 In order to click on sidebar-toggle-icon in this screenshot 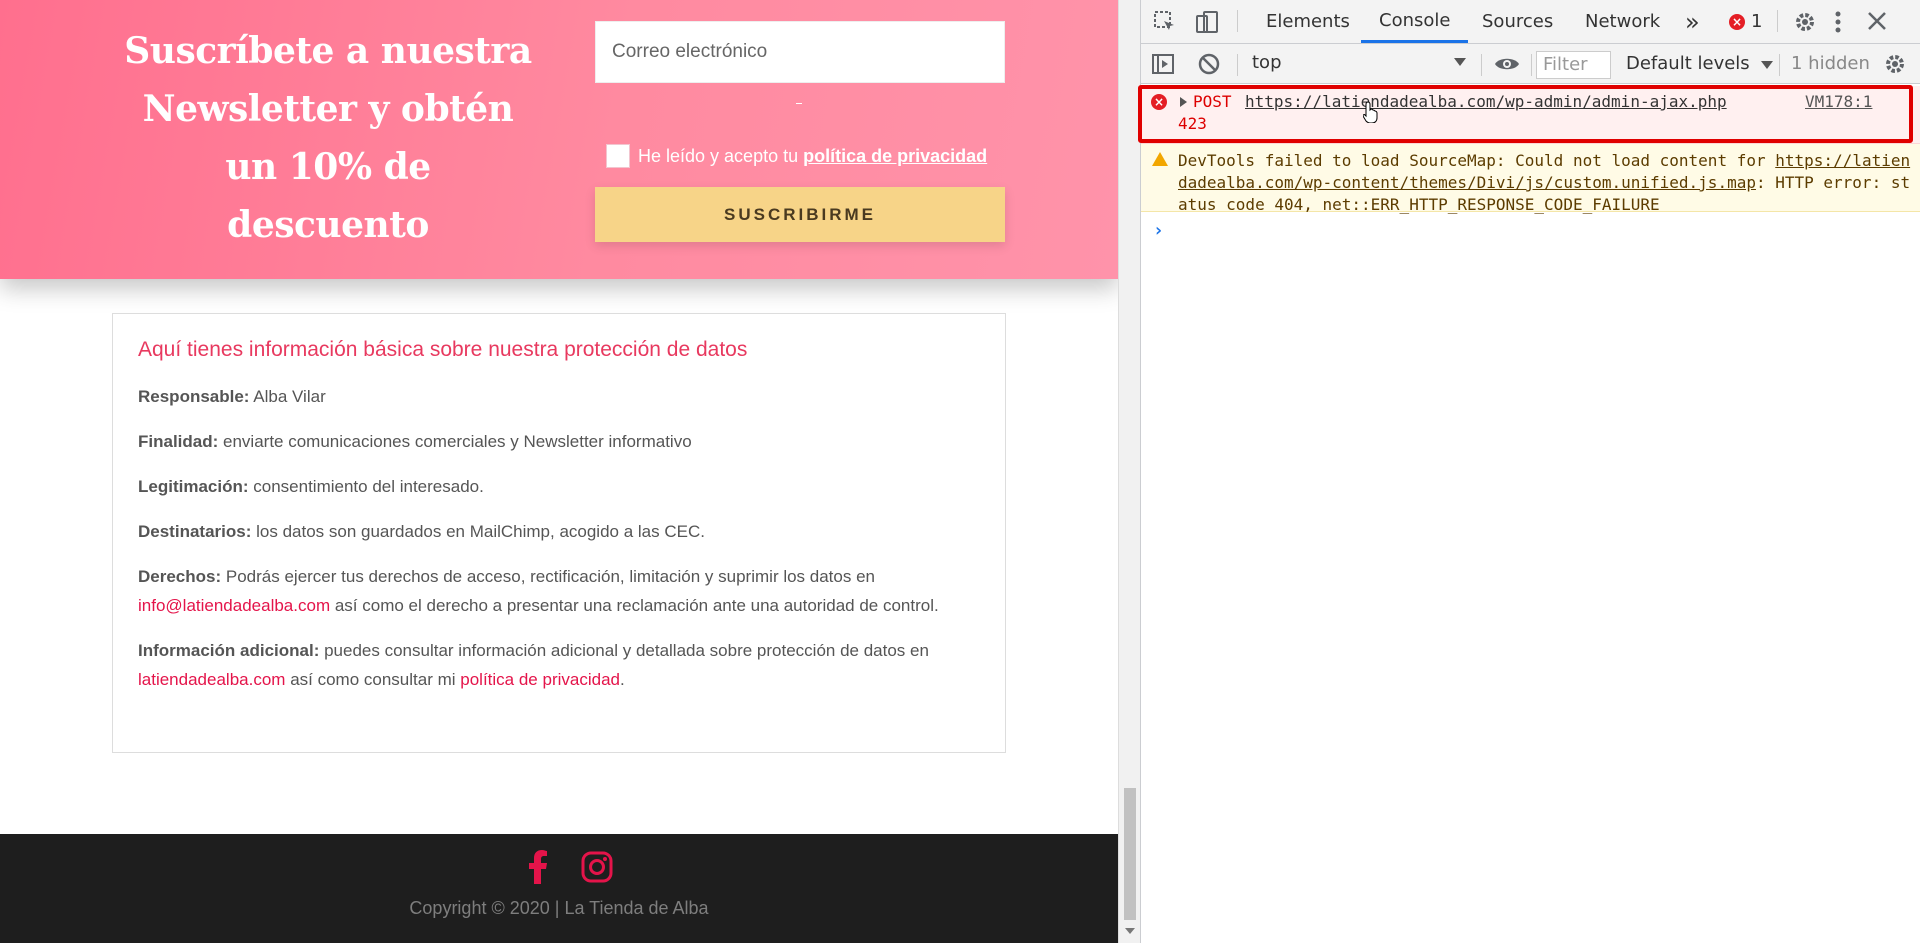, I will do `click(1163, 64)`.